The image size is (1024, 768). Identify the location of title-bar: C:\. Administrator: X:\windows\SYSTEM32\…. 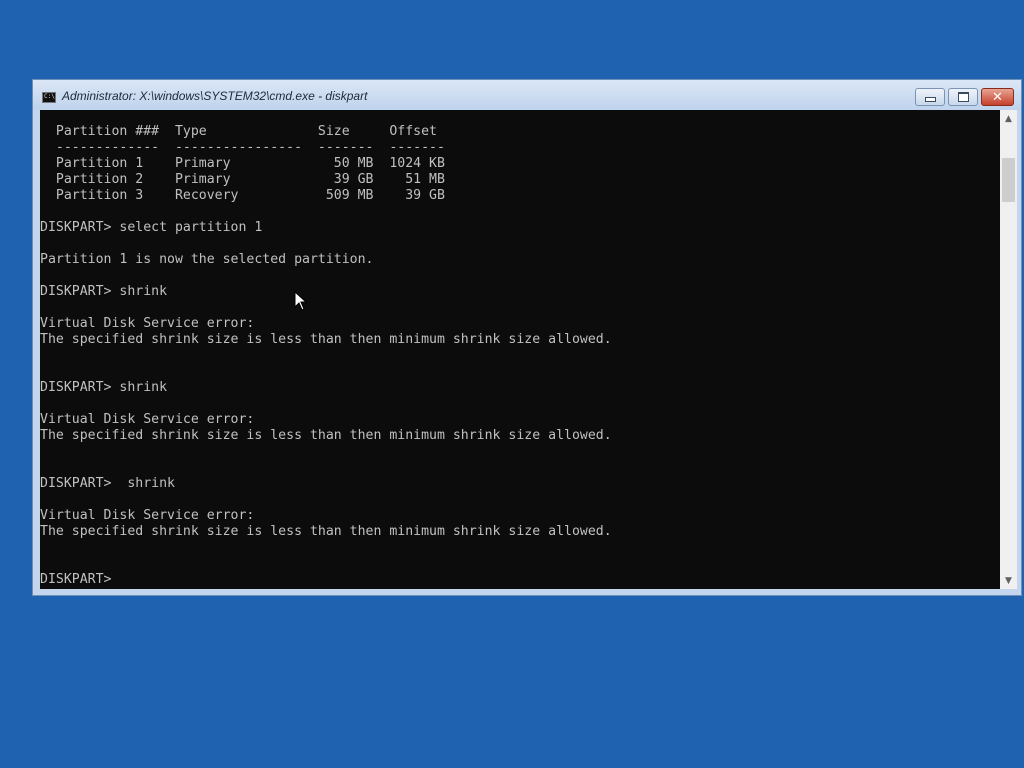
(527, 95).